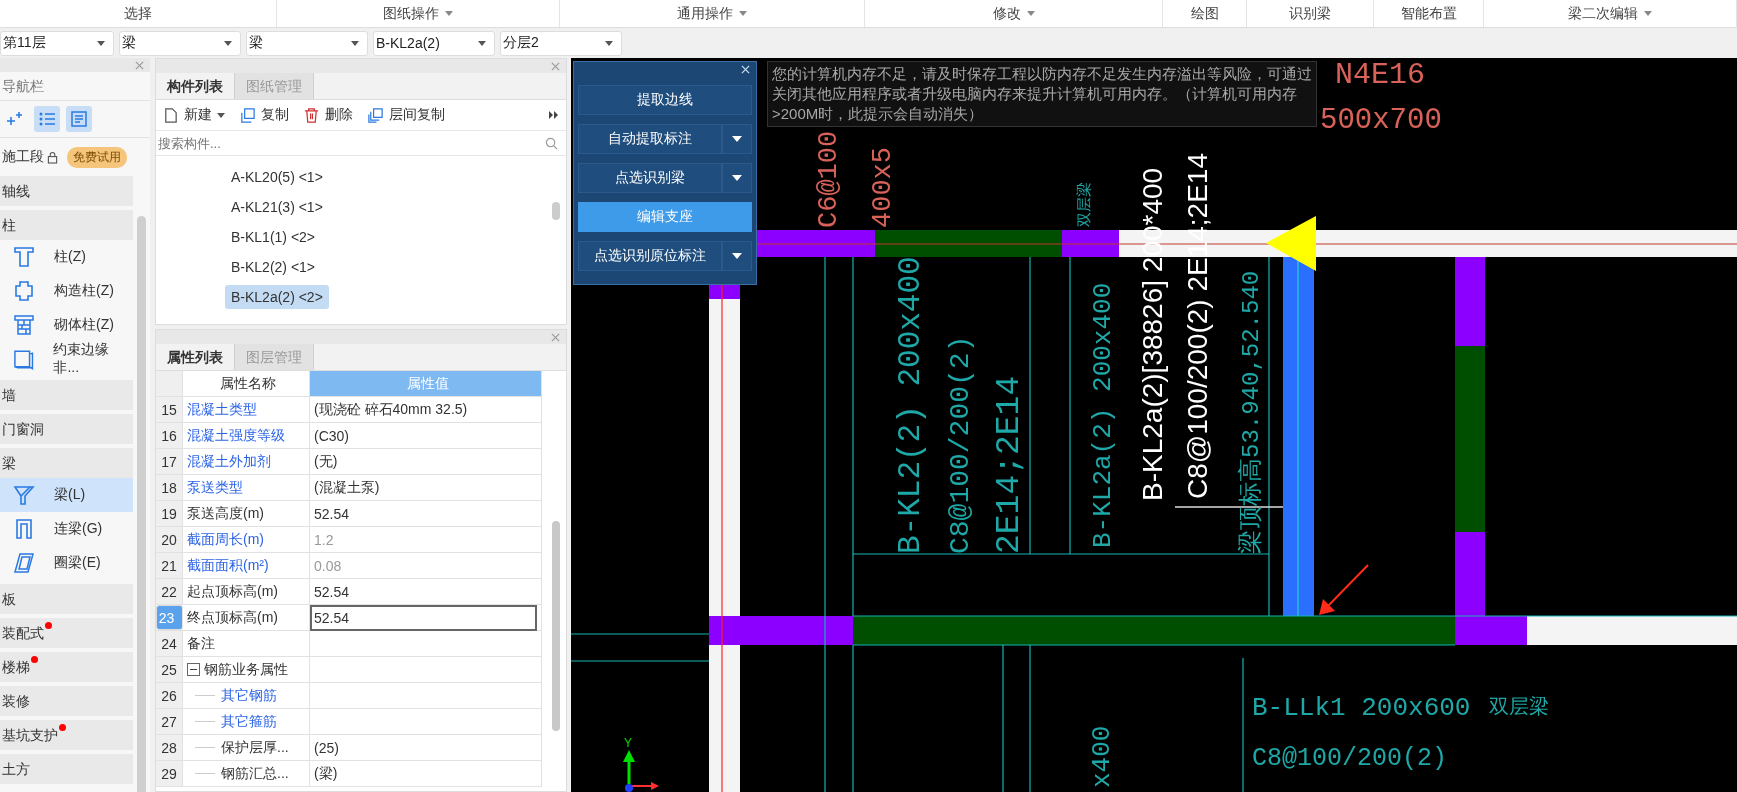 This screenshot has width=1737, height=792. Describe the element at coordinates (169, 487) in the screenshot. I see `row-number: 18` at that location.